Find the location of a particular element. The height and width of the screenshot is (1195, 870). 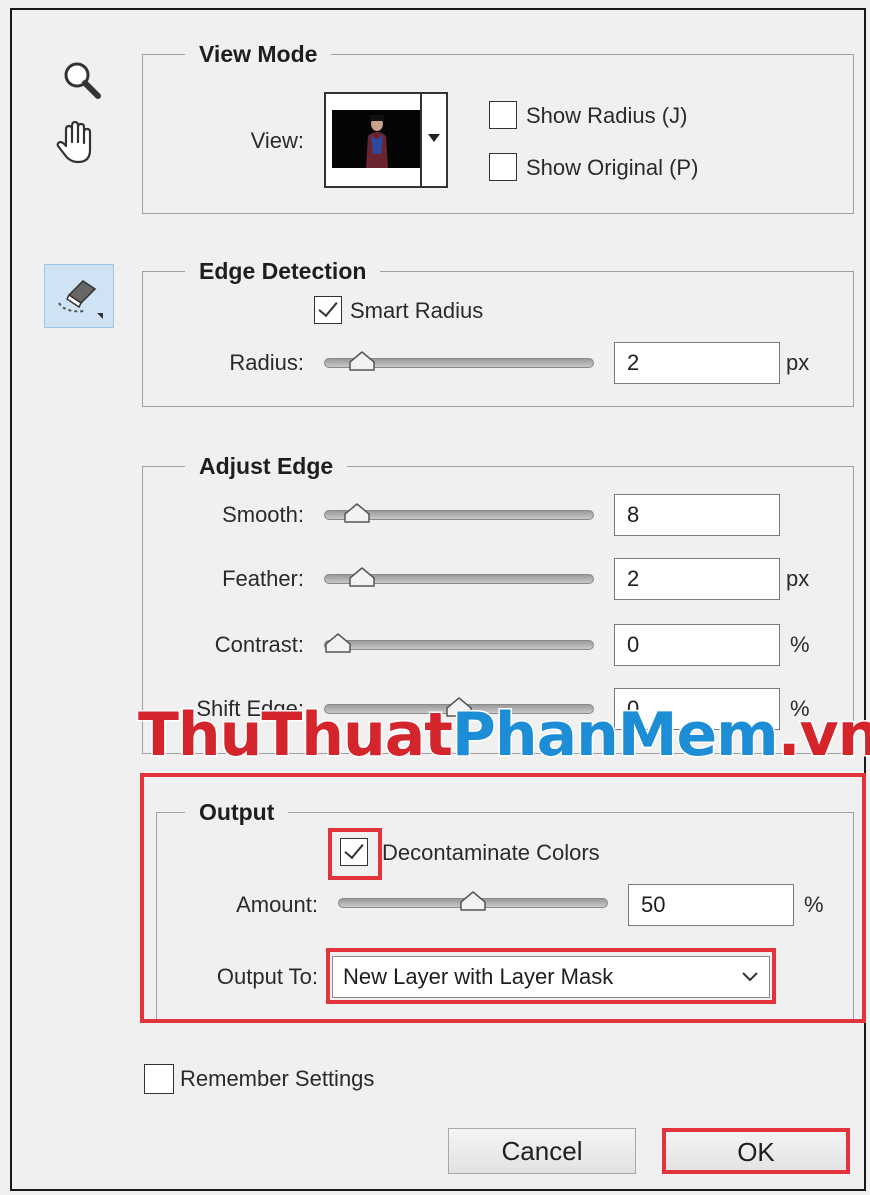

decontaminate-highlight is located at coordinates (355, 854).